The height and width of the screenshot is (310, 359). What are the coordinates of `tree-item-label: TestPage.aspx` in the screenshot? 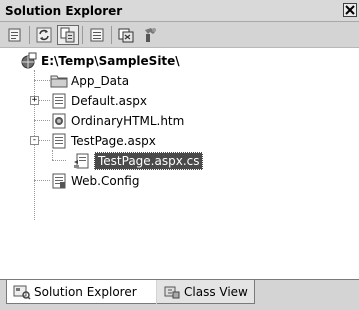 It's located at (113, 141).